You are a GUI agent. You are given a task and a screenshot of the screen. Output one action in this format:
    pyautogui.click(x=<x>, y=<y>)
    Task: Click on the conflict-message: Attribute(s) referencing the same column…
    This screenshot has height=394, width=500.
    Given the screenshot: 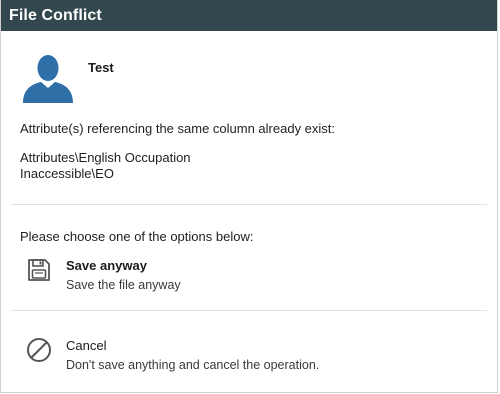 What is the action you would take?
    pyautogui.click(x=178, y=128)
    